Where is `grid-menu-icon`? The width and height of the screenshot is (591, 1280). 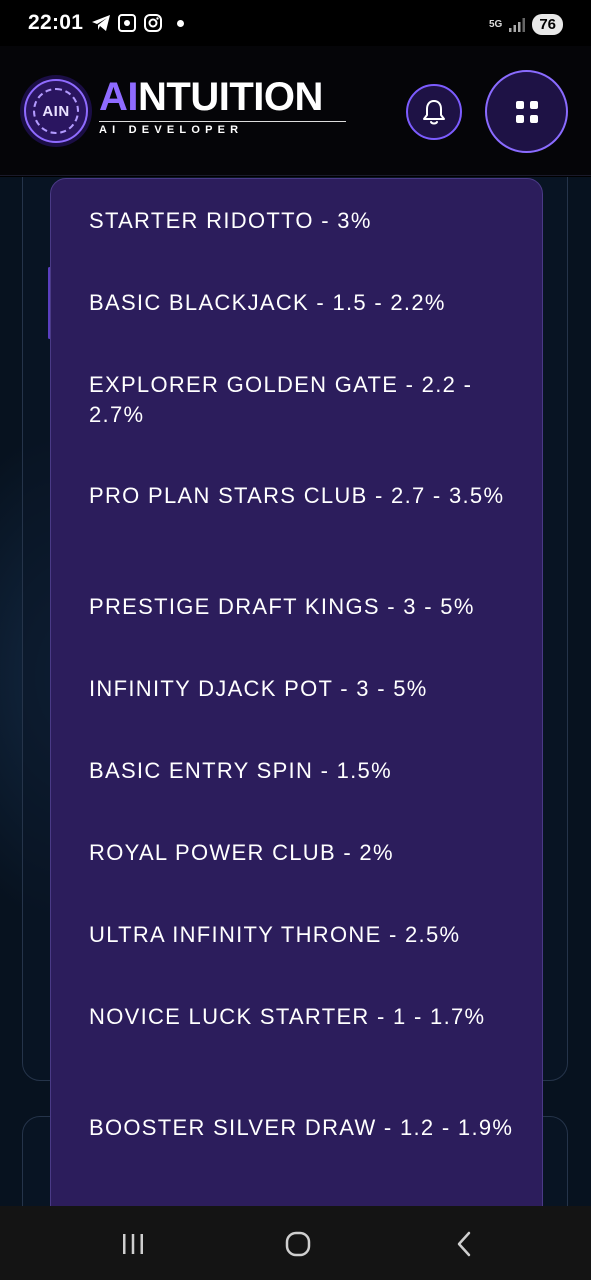 grid-menu-icon is located at coordinates (526, 111).